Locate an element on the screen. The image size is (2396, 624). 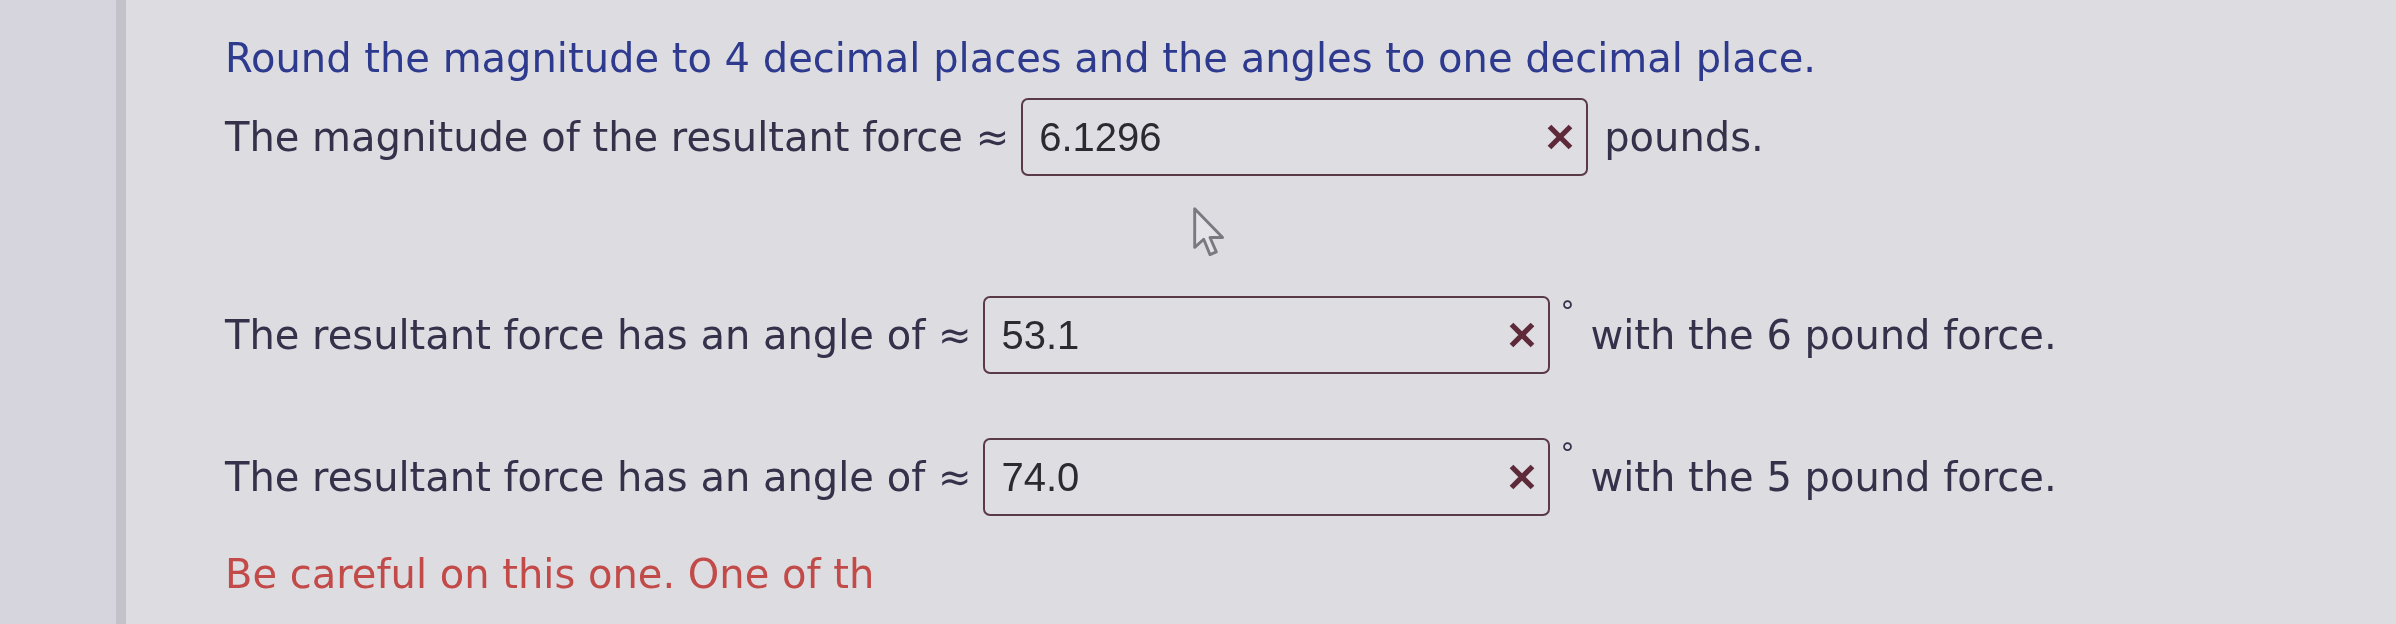
unit-text: with the 6 pound force. is located at coordinates (1823, 335).